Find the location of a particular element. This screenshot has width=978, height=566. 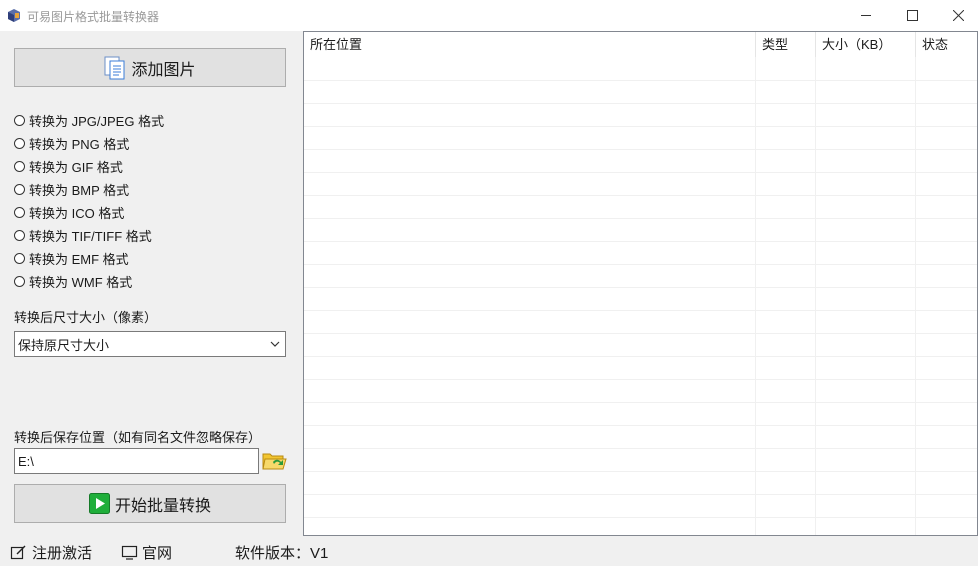

radio-gif: 转换为 GIF 格式 is located at coordinates (68, 166).